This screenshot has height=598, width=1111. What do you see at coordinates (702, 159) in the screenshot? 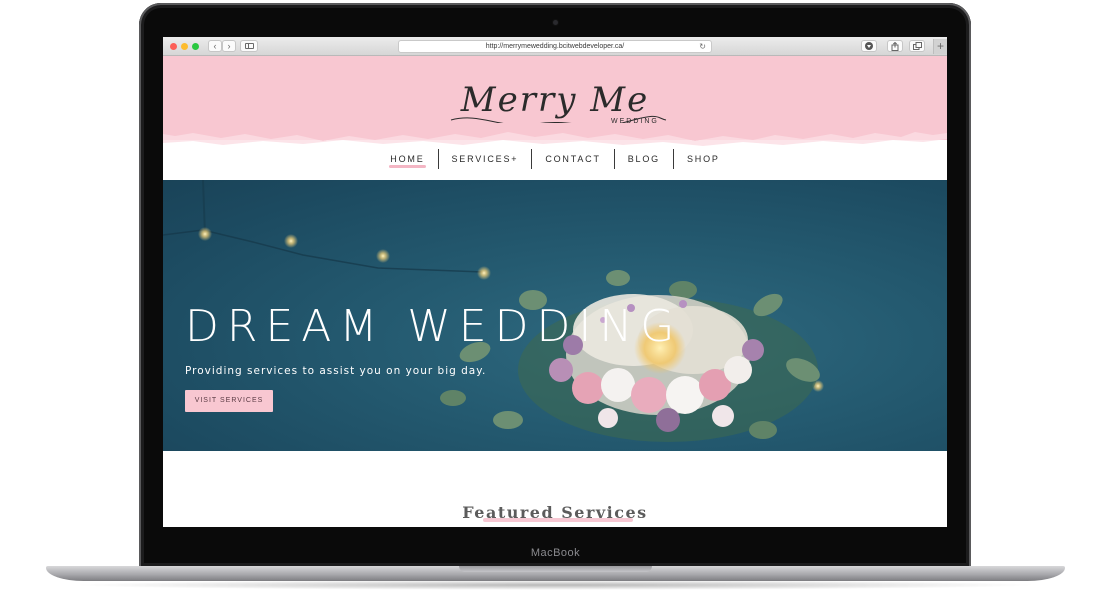
I see `nav-item-shop: SHOP` at bounding box center [702, 159].